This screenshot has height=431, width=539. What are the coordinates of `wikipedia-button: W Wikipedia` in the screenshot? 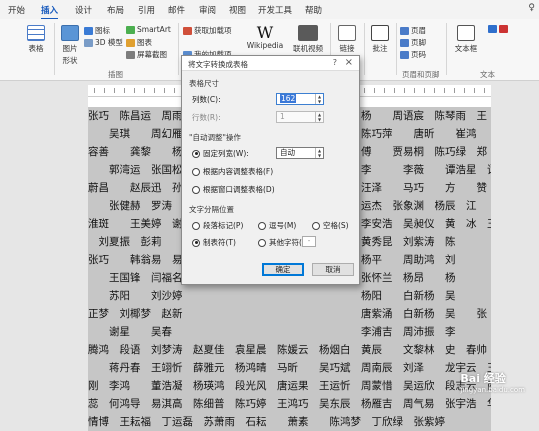 It's located at (265, 36).